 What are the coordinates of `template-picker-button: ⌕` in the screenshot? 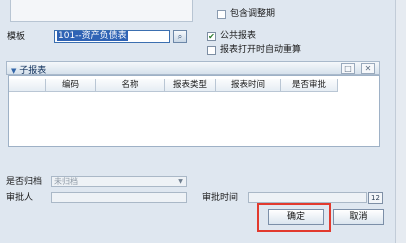 It's located at (180, 36).